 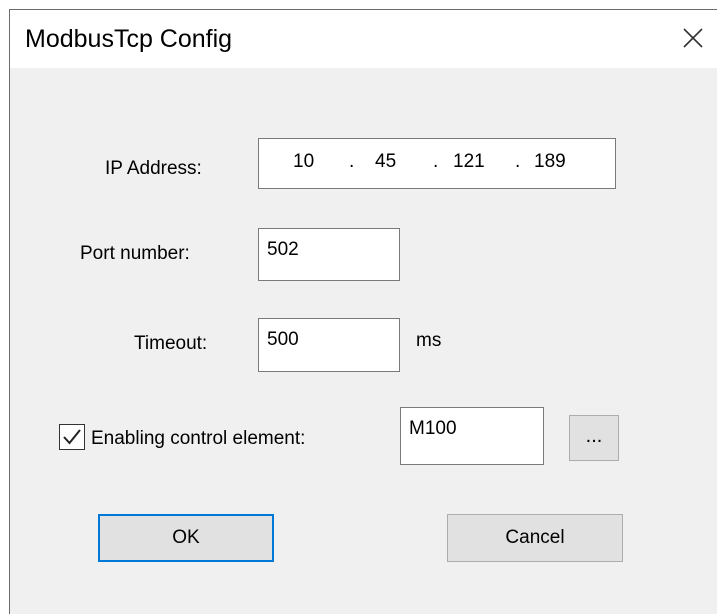 What do you see at coordinates (153, 168) in the screenshot?
I see `ip-address-label: IP Address:` at bounding box center [153, 168].